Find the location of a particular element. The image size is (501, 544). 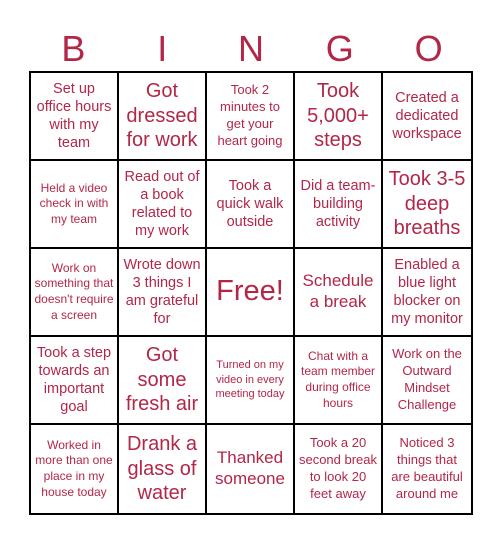

cell-text: Thanked someone is located at coordinates (250, 468).